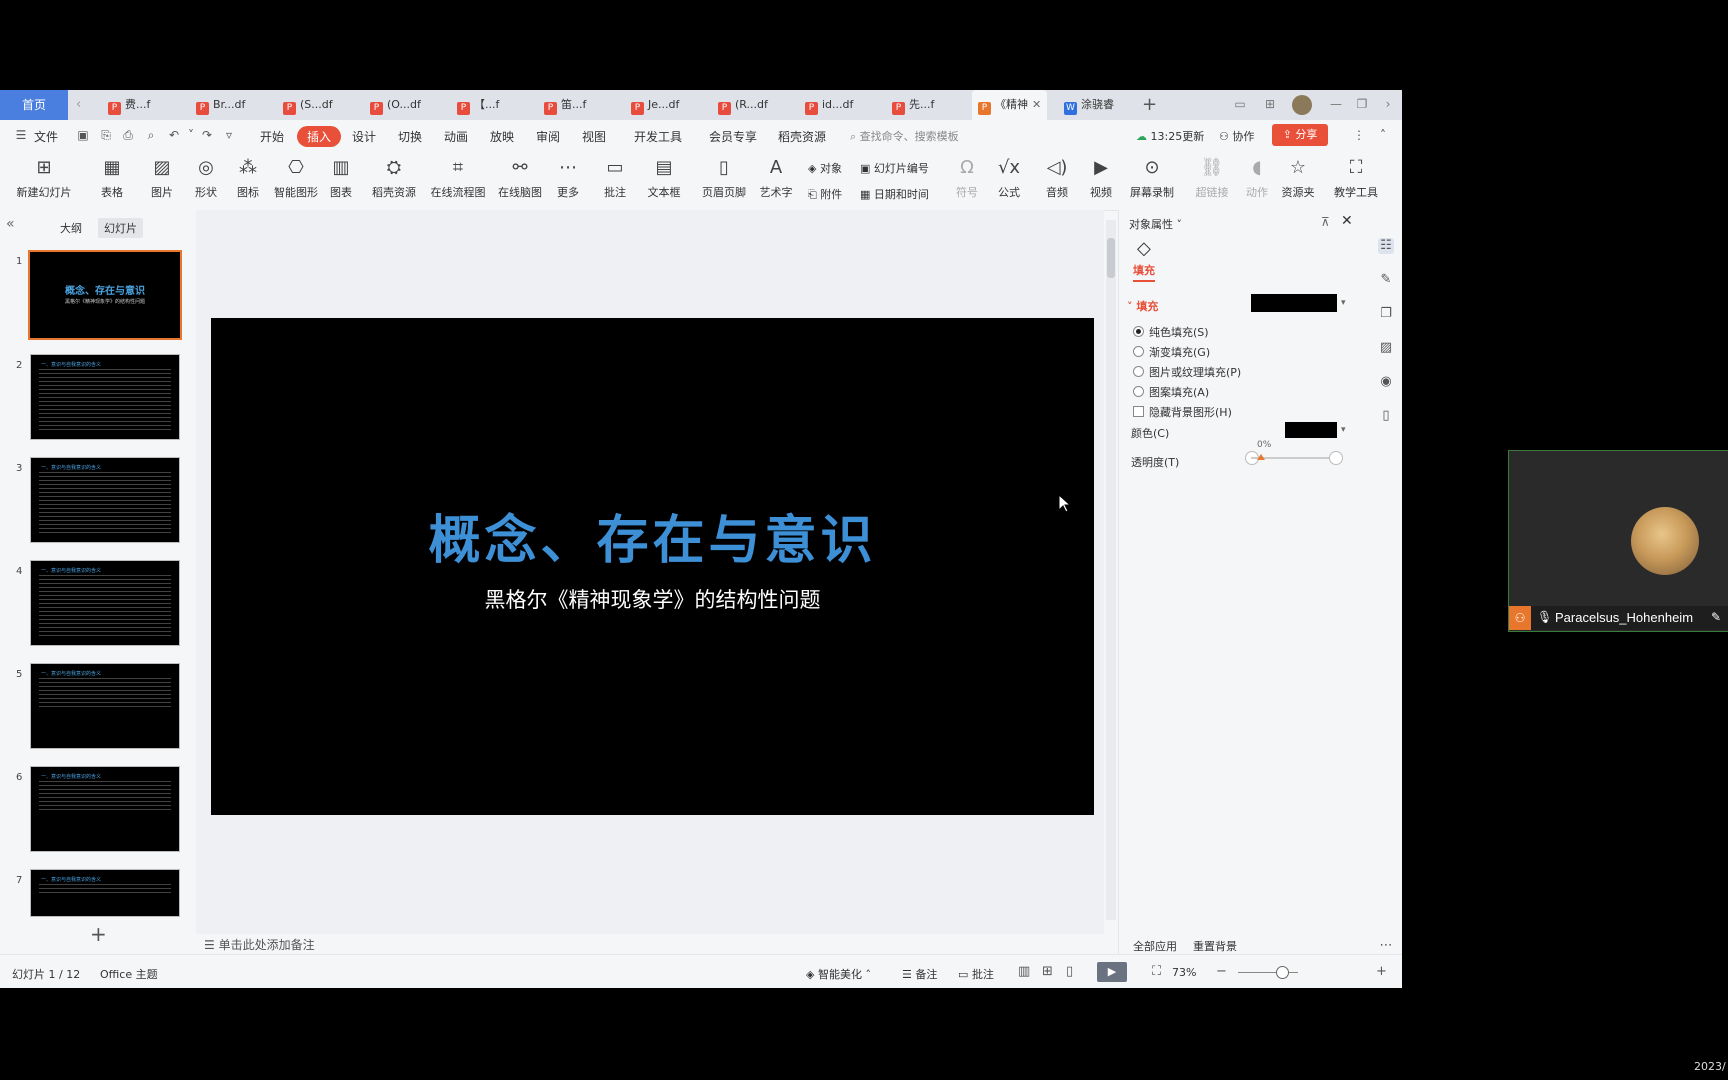  I want to click on zoom-out-icon: −, so click(1221, 971).